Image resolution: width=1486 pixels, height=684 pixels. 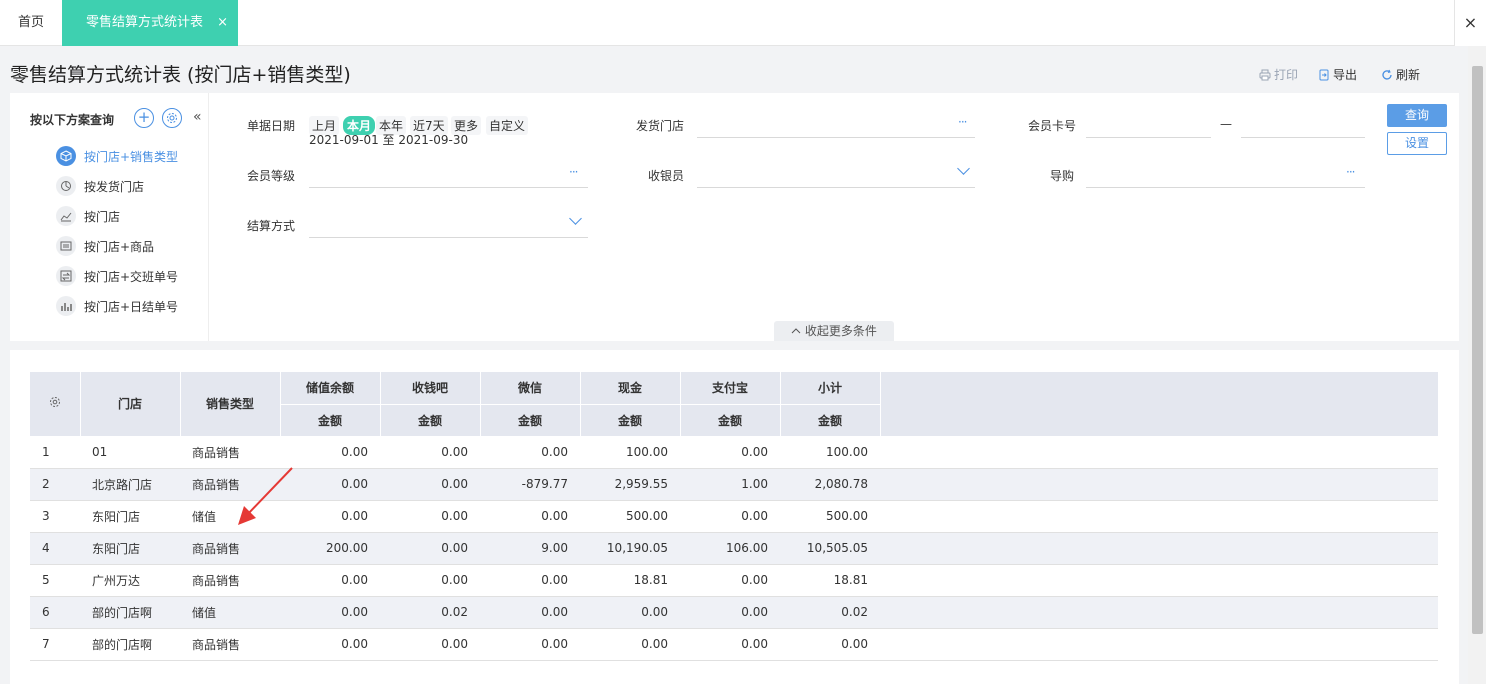 What do you see at coordinates (840, 331) in the screenshot?
I see `more-toggle-label: 收起更多条件` at bounding box center [840, 331].